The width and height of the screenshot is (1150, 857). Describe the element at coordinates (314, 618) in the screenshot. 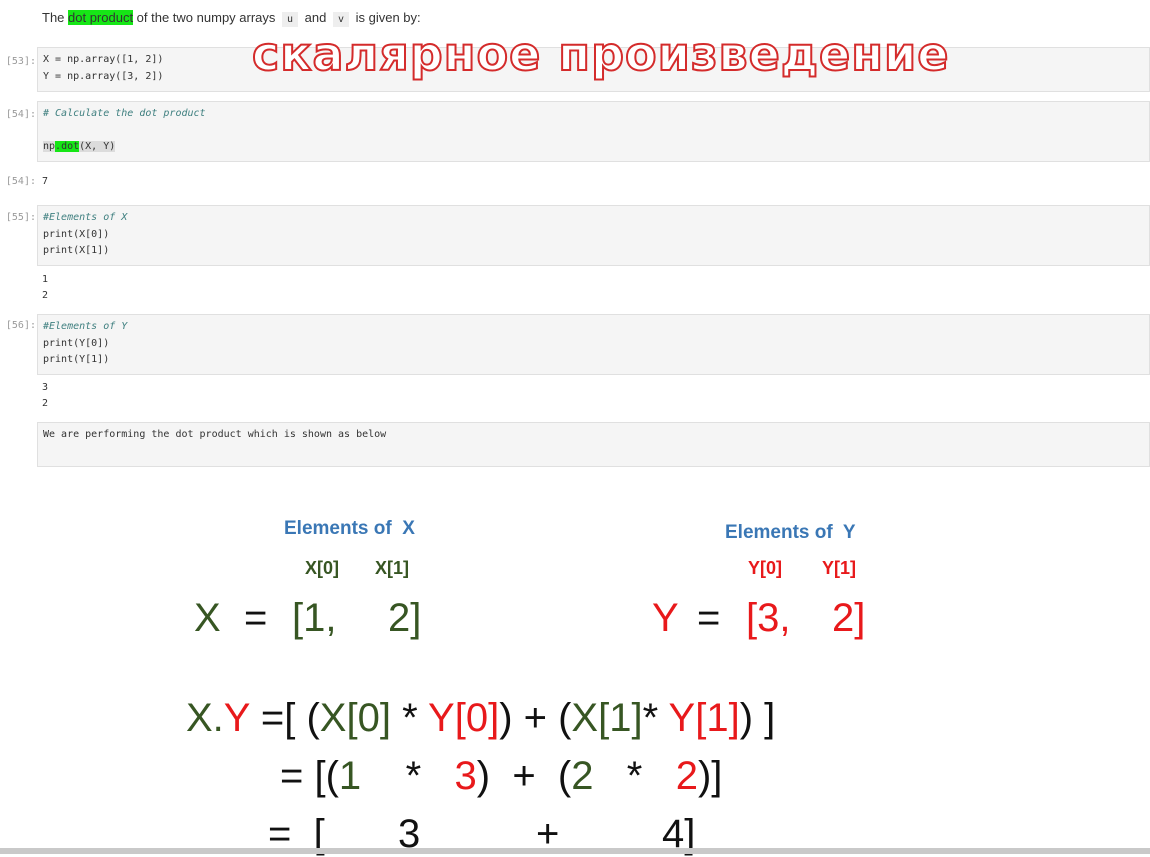

I see `x-array-open: [1,` at that location.